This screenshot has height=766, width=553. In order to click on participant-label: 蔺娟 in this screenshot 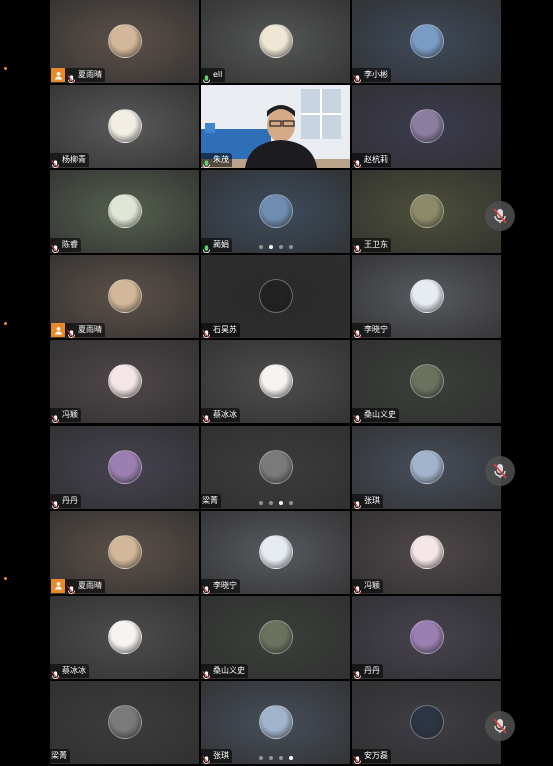, I will do `click(216, 246)`.